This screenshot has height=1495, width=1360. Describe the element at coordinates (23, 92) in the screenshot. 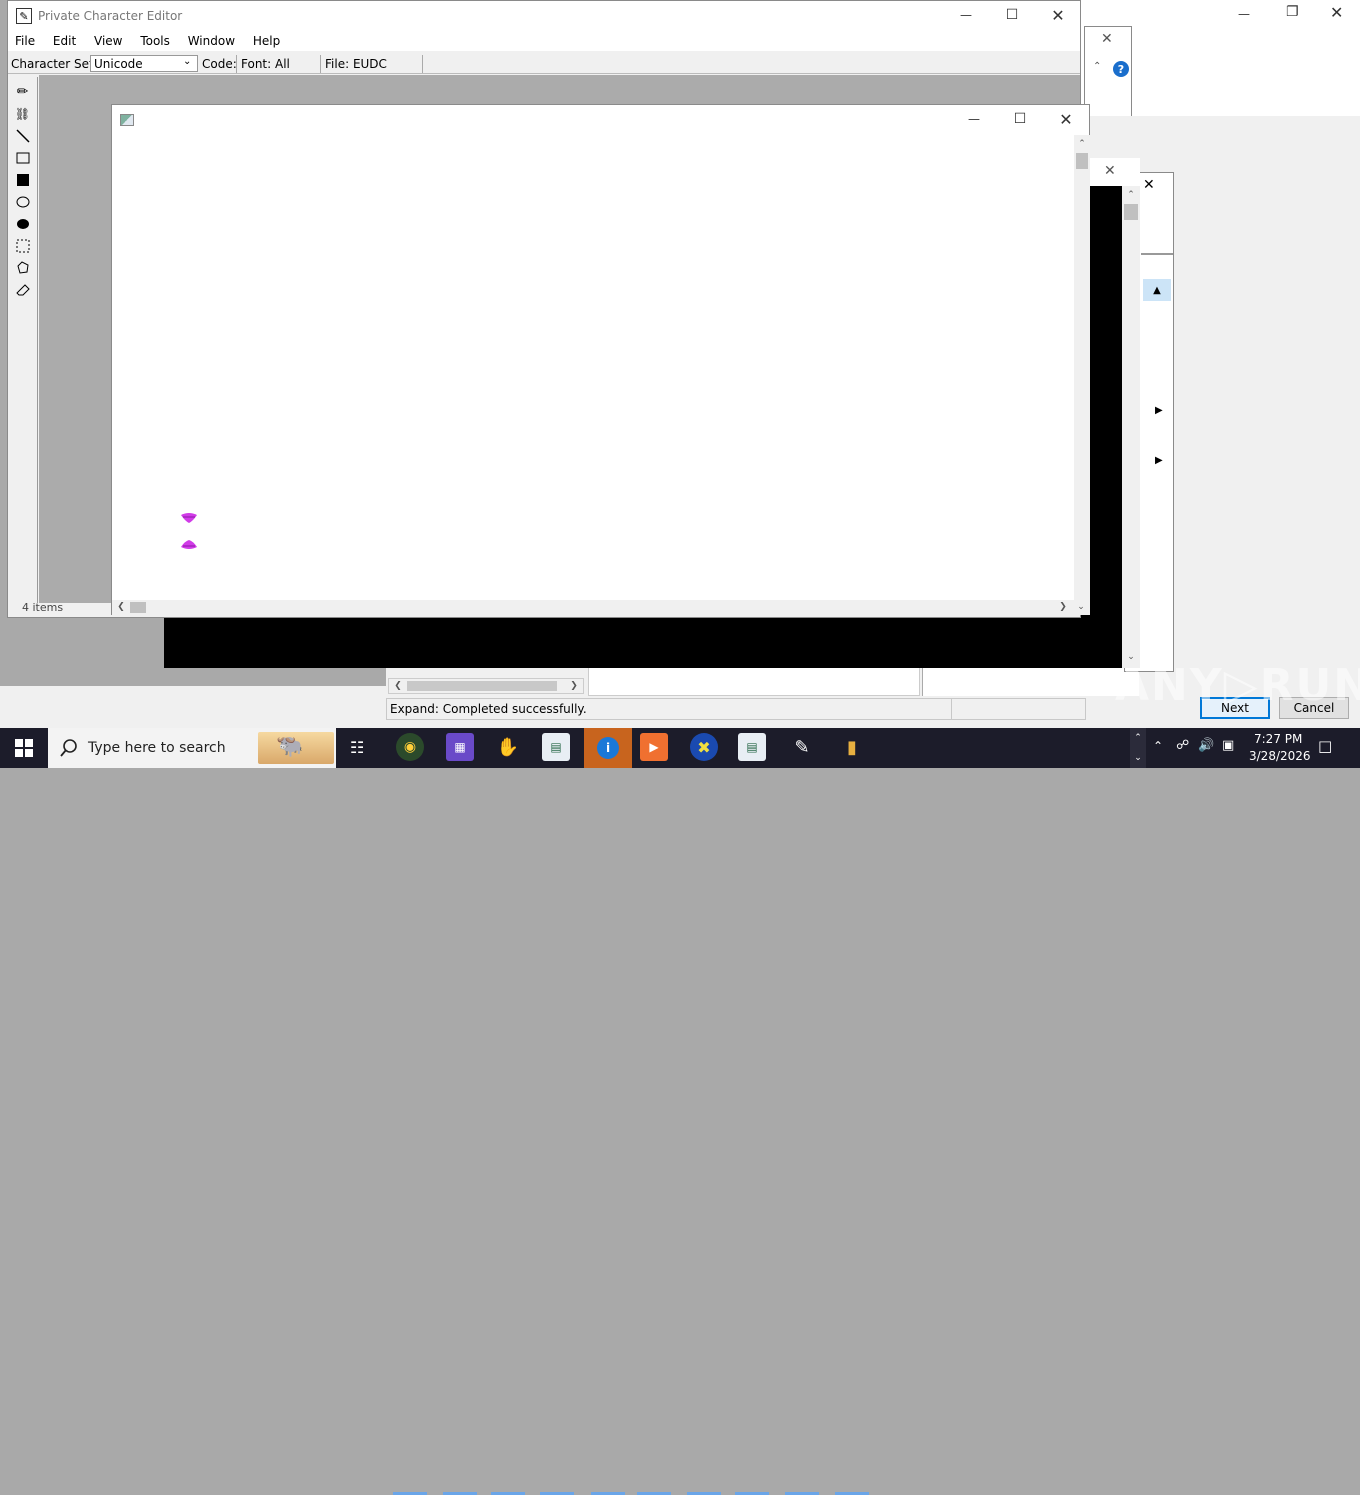

I see `pencil-icon: ✏` at that location.